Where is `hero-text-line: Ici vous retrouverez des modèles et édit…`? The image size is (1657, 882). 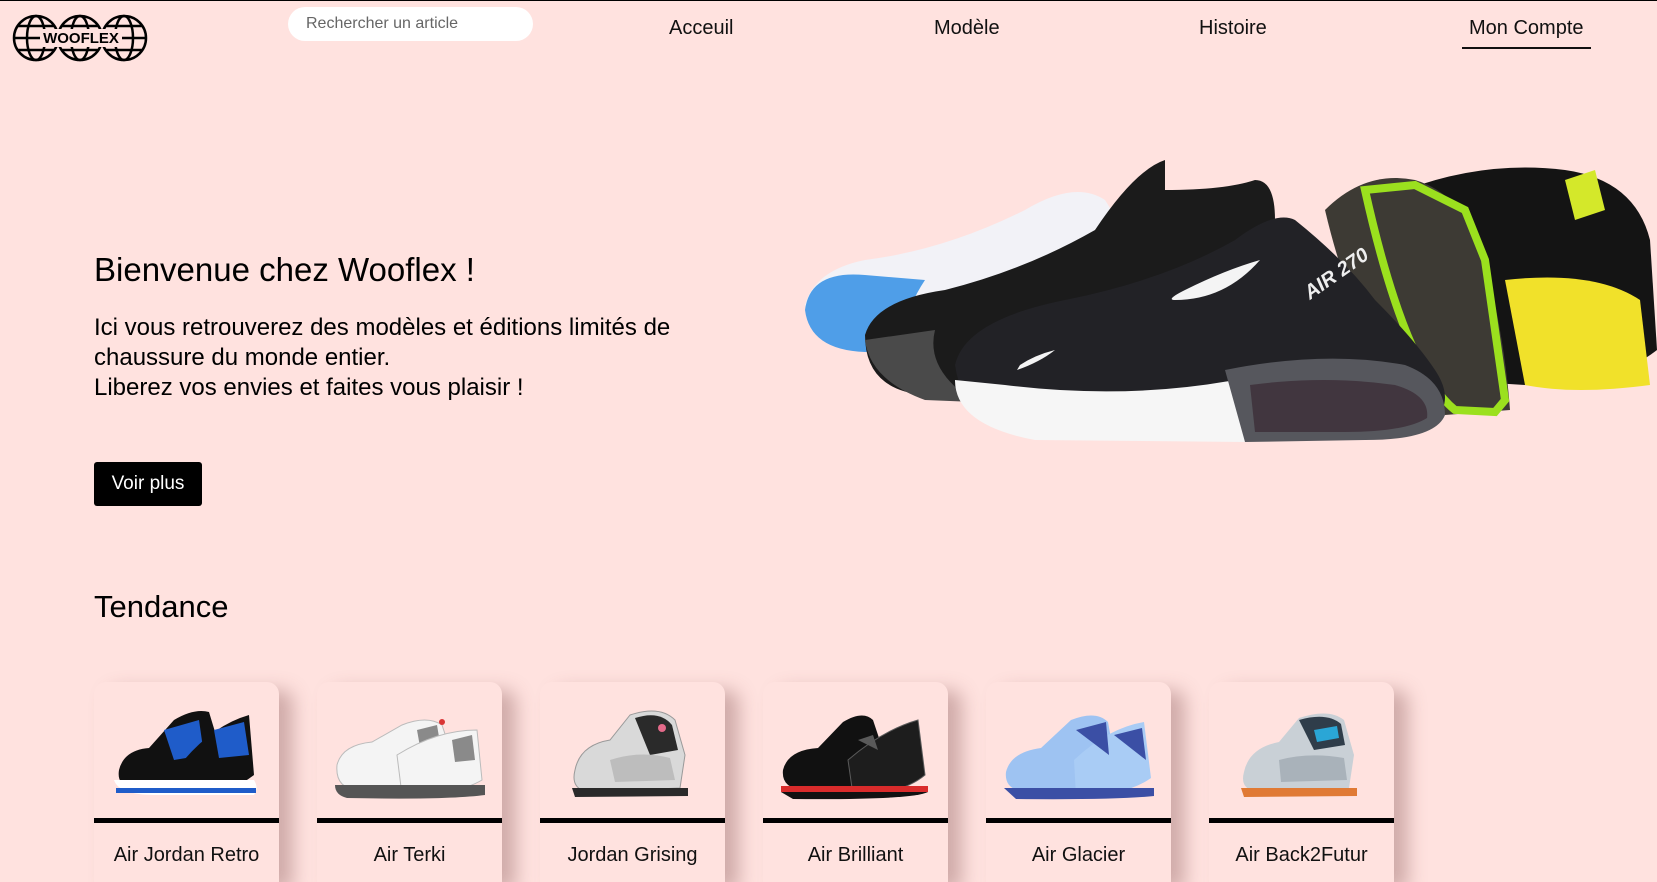 hero-text-line: Ici vous retrouverez des modèles et édit… is located at coordinates (382, 327).